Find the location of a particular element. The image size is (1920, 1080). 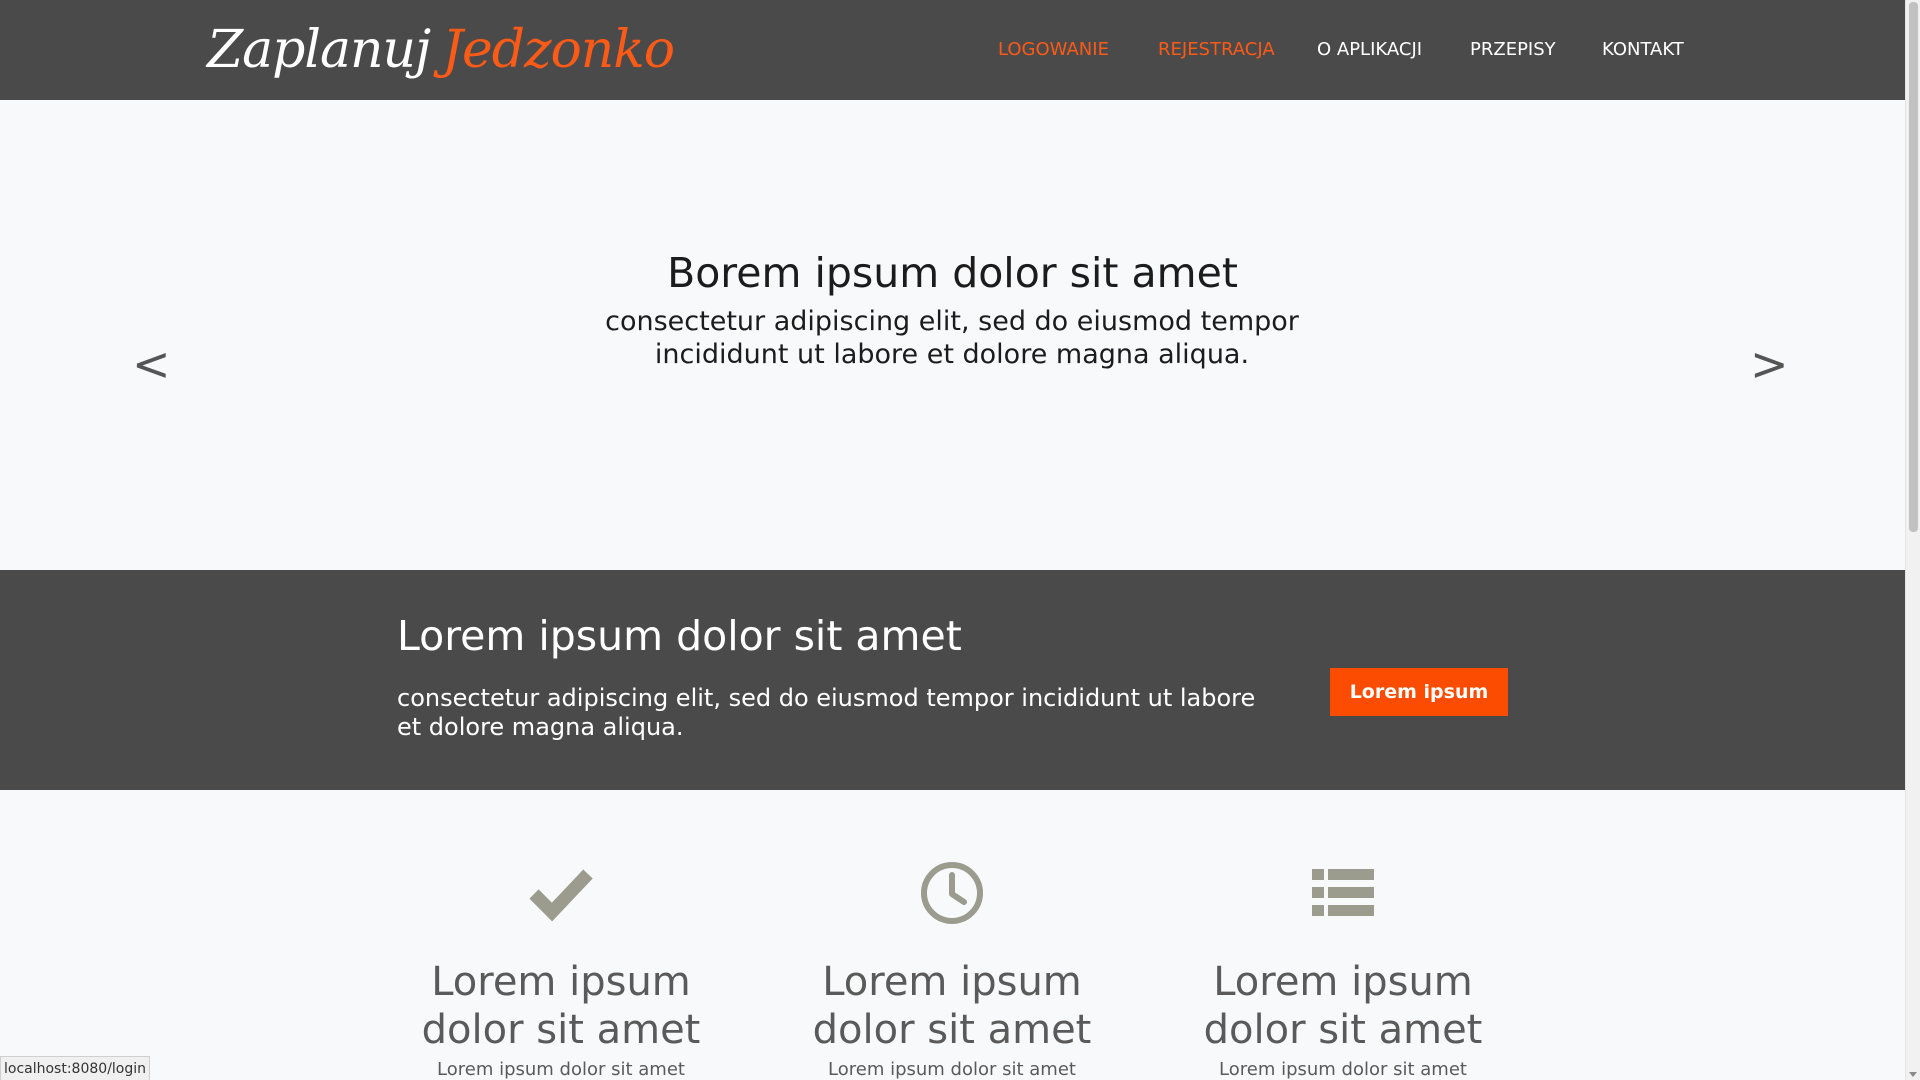

list-icon is located at coordinates (1343, 892).